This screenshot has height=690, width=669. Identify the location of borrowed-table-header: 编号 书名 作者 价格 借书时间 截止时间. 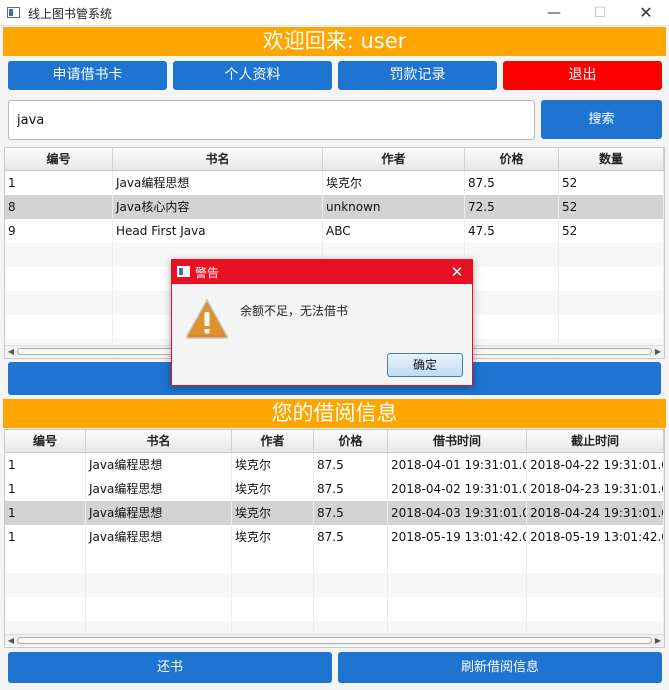
(334, 441).